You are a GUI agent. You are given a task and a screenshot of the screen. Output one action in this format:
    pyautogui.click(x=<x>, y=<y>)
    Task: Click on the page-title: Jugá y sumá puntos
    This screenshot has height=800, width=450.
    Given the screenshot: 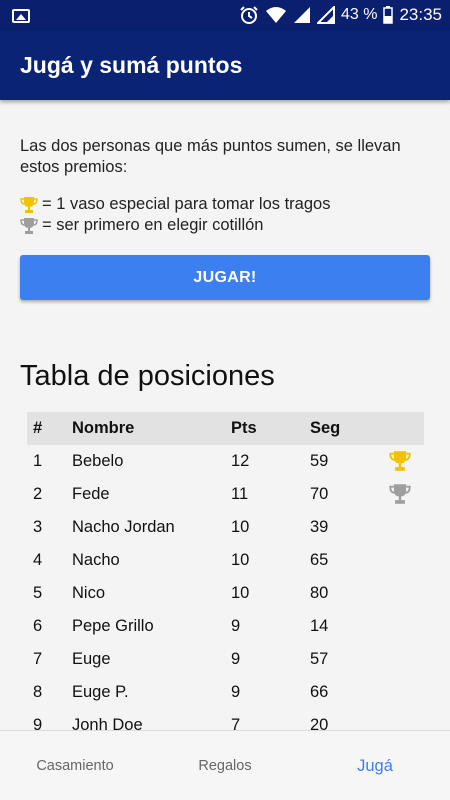 What is the action you would take?
    pyautogui.click(x=131, y=65)
    